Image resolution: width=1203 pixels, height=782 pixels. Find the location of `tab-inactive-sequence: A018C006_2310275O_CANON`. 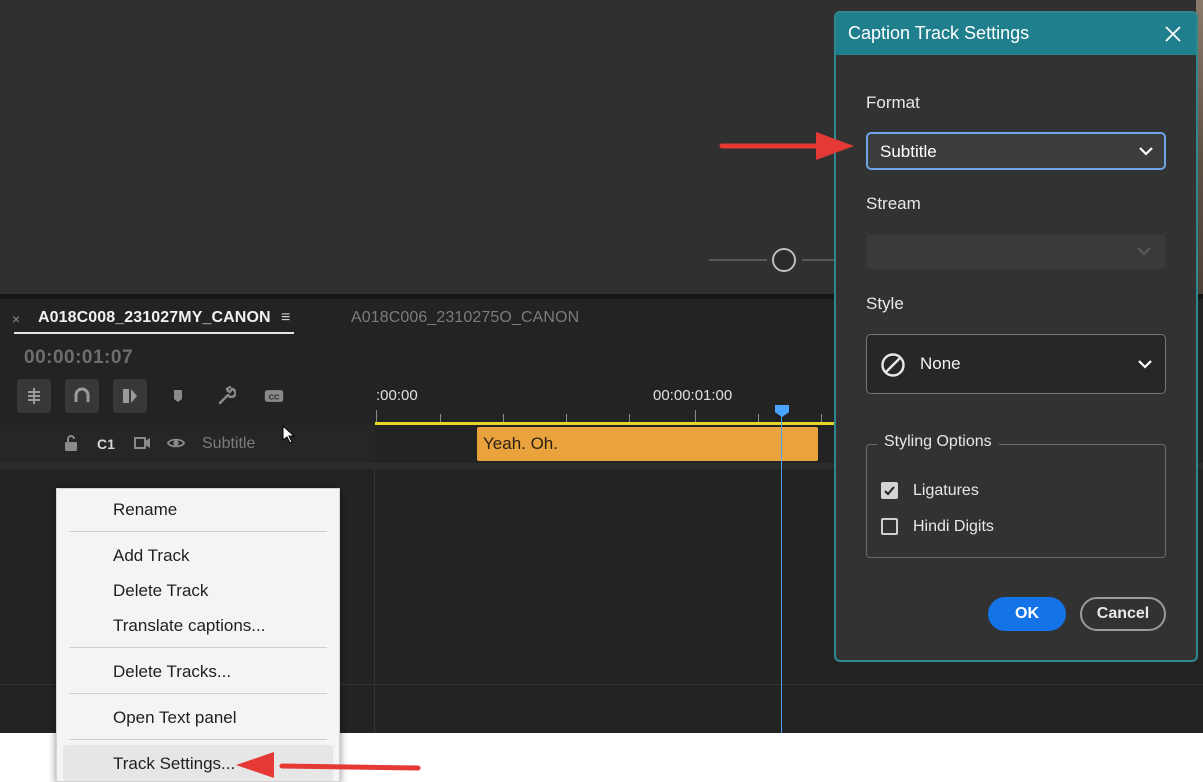

tab-inactive-sequence: A018C006_2310275O_CANON is located at coordinates (465, 318).